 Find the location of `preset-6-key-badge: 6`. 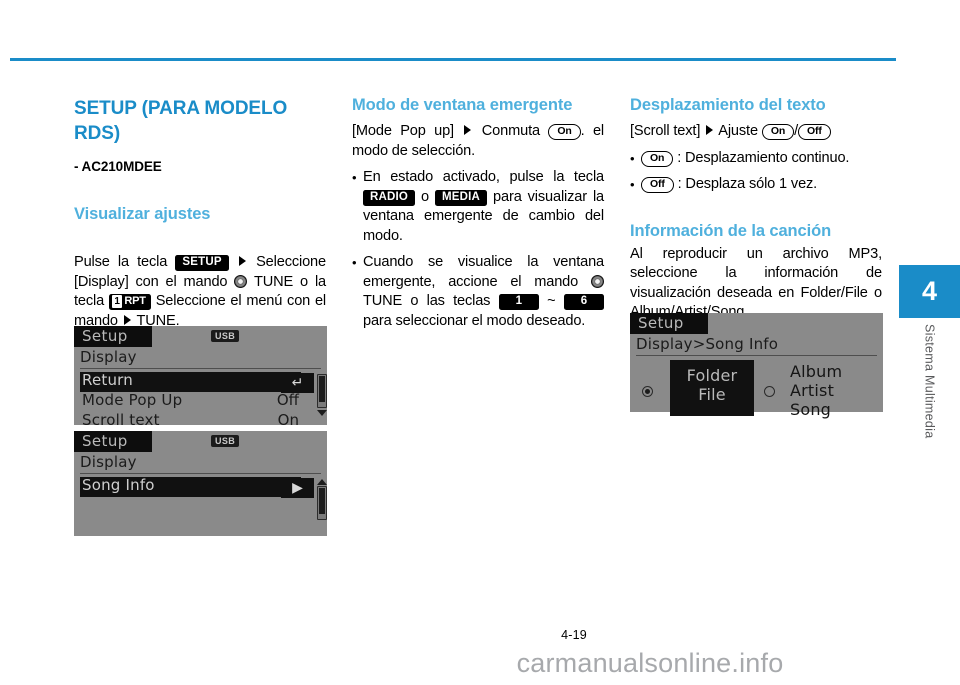

preset-6-key-badge: 6 is located at coordinates (583, 302).